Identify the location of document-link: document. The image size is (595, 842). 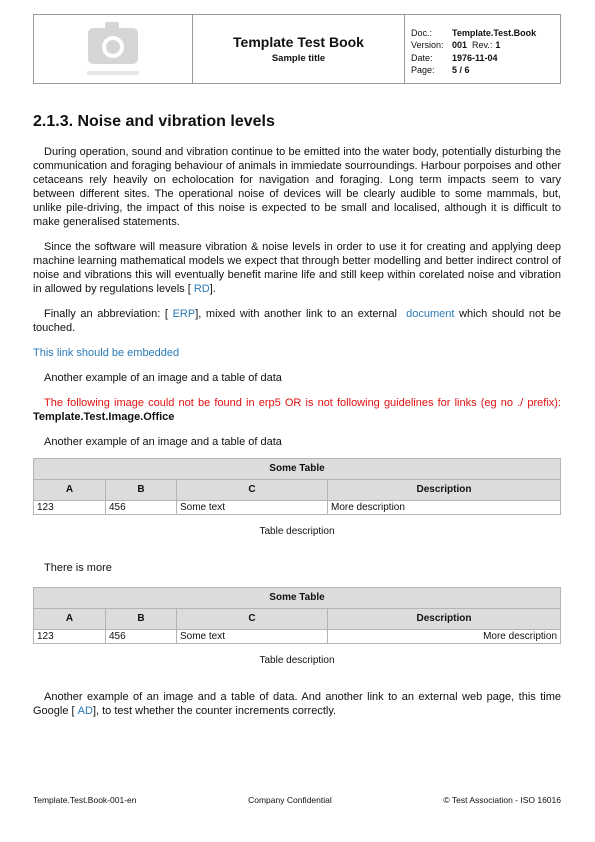
(430, 314).